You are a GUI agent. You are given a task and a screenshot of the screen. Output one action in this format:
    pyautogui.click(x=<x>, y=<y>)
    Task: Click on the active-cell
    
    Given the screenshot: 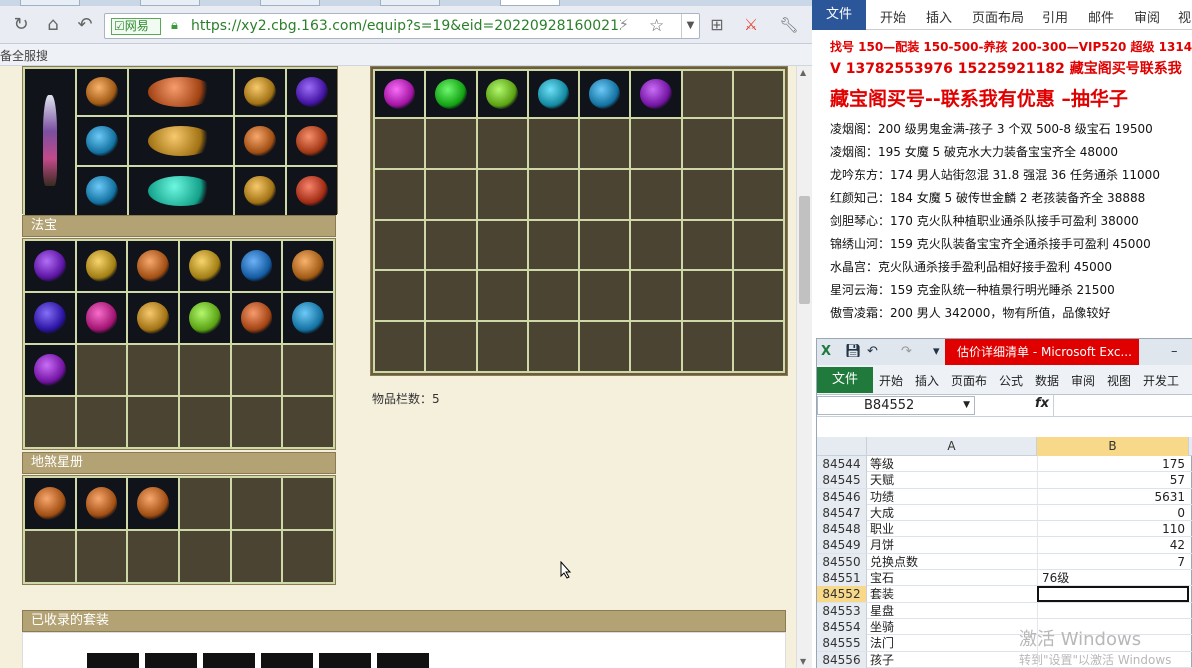 What is the action you would take?
    pyautogui.click(x=1113, y=594)
    